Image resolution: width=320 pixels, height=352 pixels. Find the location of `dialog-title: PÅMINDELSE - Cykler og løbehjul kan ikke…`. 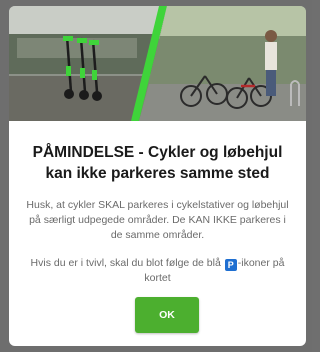

dialog-title: PÅMINDELSE - Cykler og løbehjul kan ikke… is located at coordinates (157, 163).